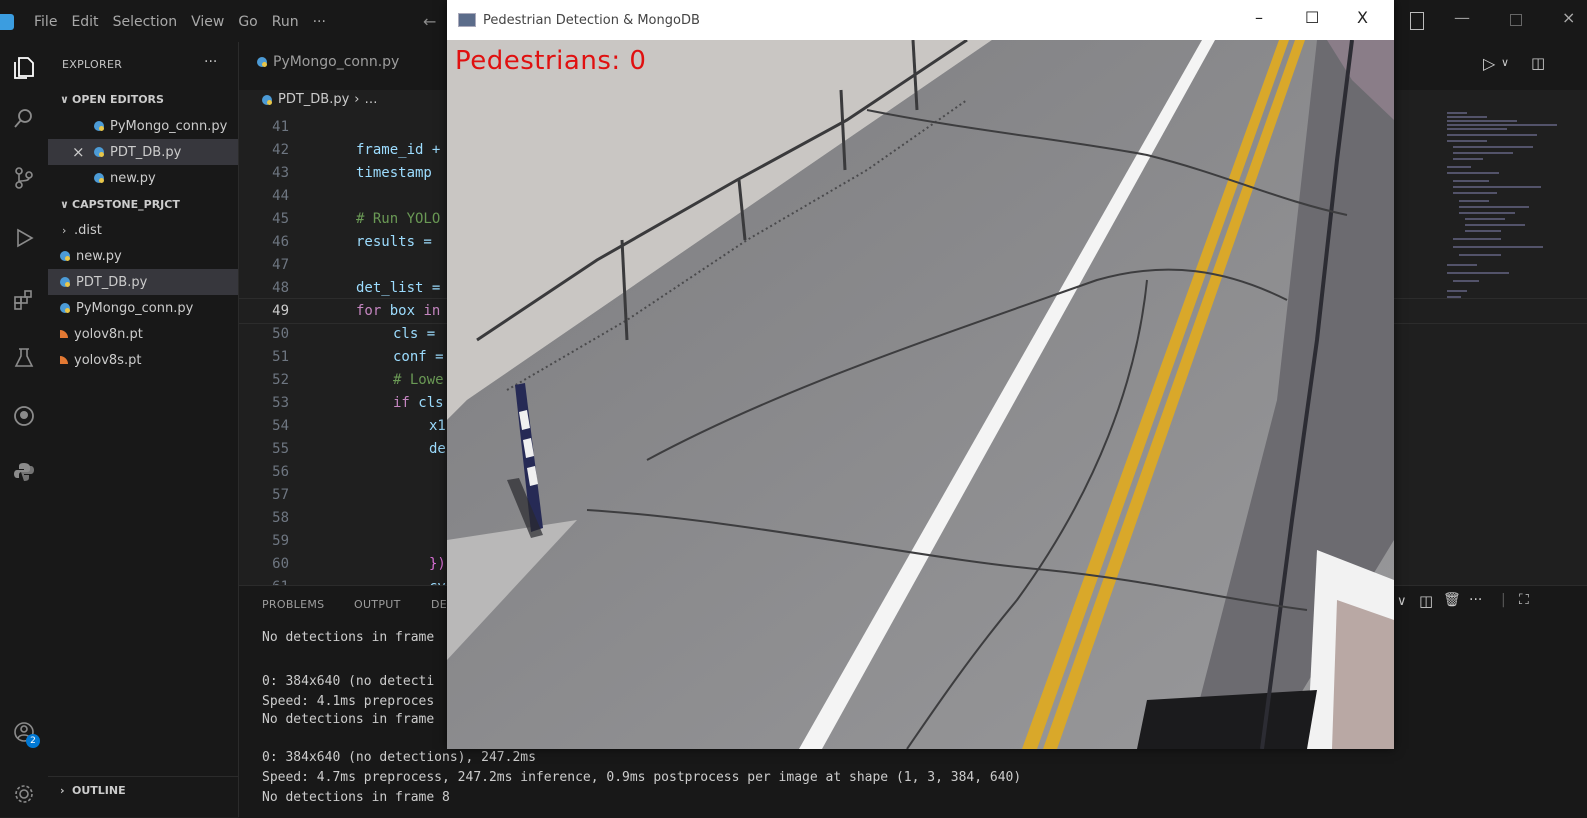 The height and width of the screenshot is (818, 1587). I want to click on line-number: 45, so click(280, 219).